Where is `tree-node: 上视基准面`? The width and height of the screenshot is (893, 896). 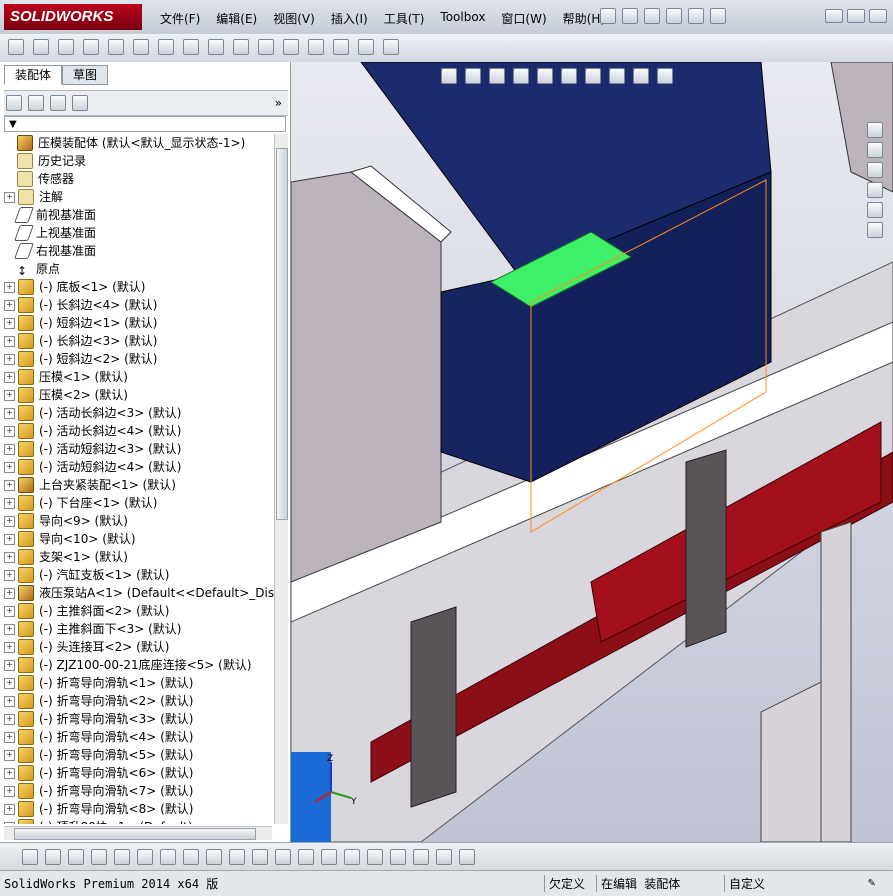 tree-node: 上视基准面 is located at coordinates (139, 233).